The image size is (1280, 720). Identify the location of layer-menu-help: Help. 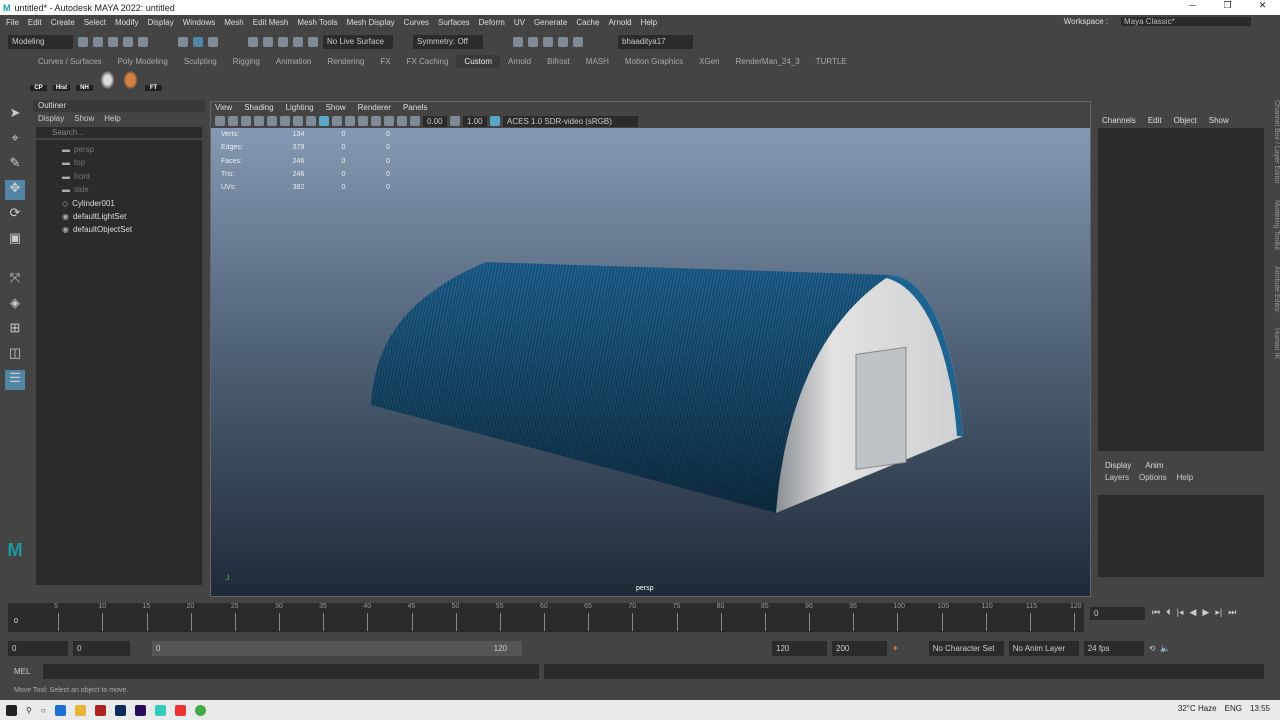
(1185, 477).